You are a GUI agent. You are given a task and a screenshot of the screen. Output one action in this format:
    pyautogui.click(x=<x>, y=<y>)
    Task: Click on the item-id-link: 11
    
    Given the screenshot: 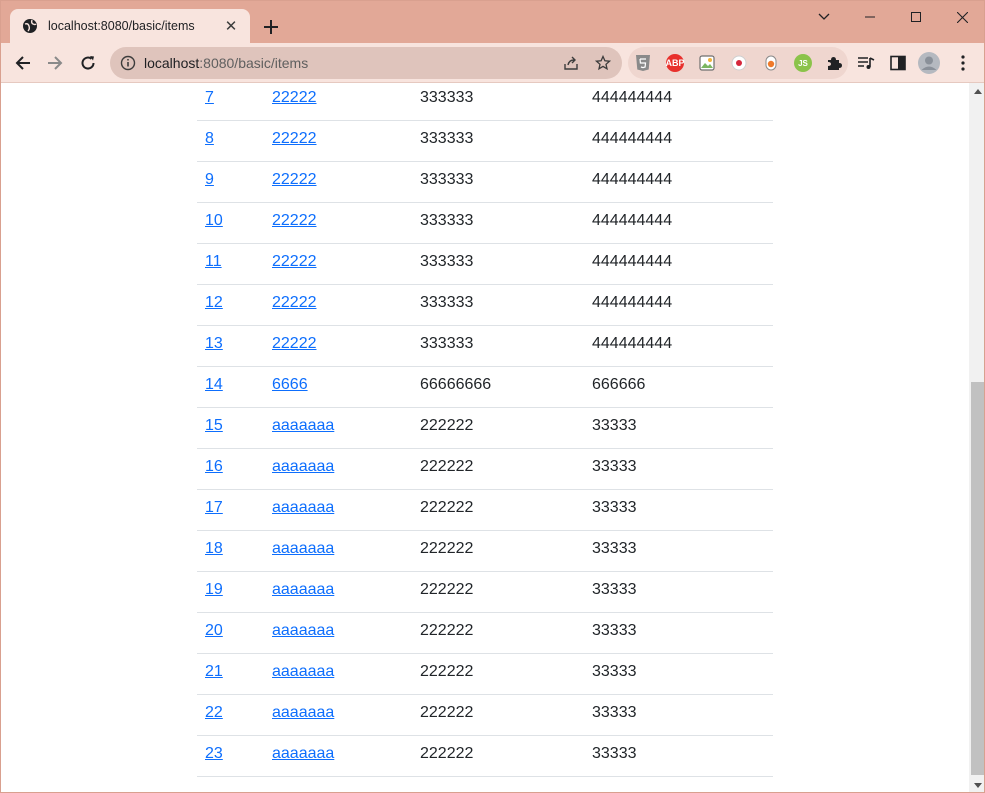 What is the action you would take?
    pyautogui.click(x=213, y=261)
    